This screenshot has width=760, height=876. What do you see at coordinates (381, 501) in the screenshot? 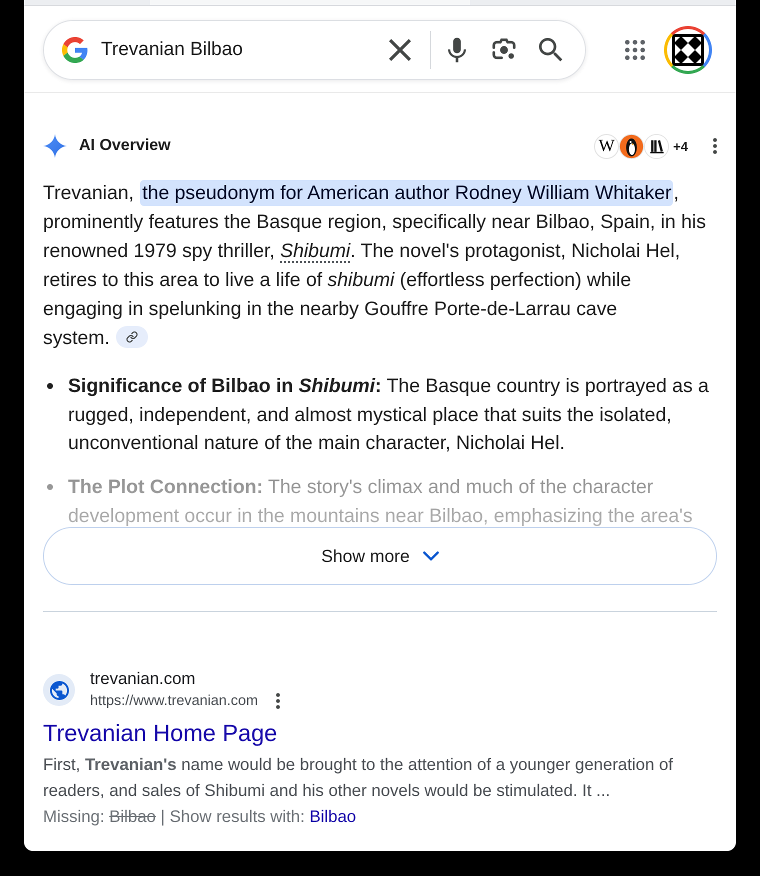
I see `bullet-text: The Plot Connection: The story's climax and much of the character development occur in the mountains near Bilbao, emphasizing the area's` at bounding box center [381, 501].